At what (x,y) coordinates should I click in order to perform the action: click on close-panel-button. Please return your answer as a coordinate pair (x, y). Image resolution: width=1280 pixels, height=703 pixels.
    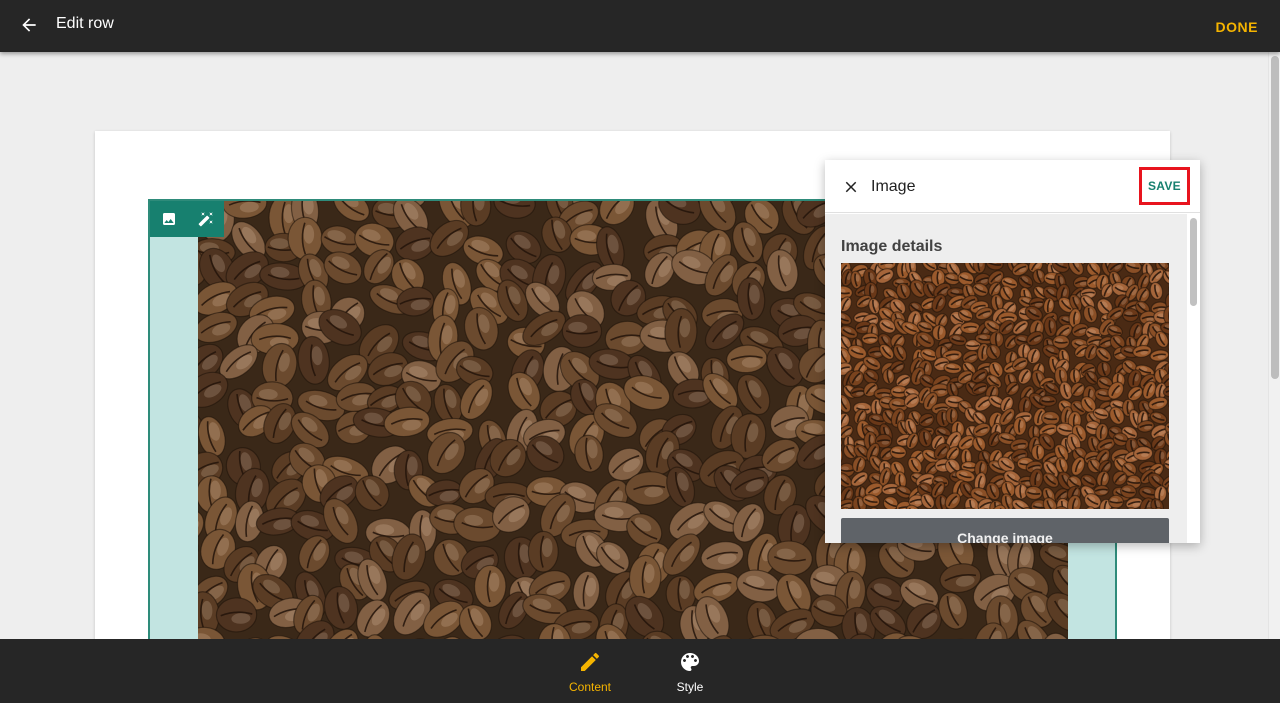
    Looking at the image, I should click on (851, 187).